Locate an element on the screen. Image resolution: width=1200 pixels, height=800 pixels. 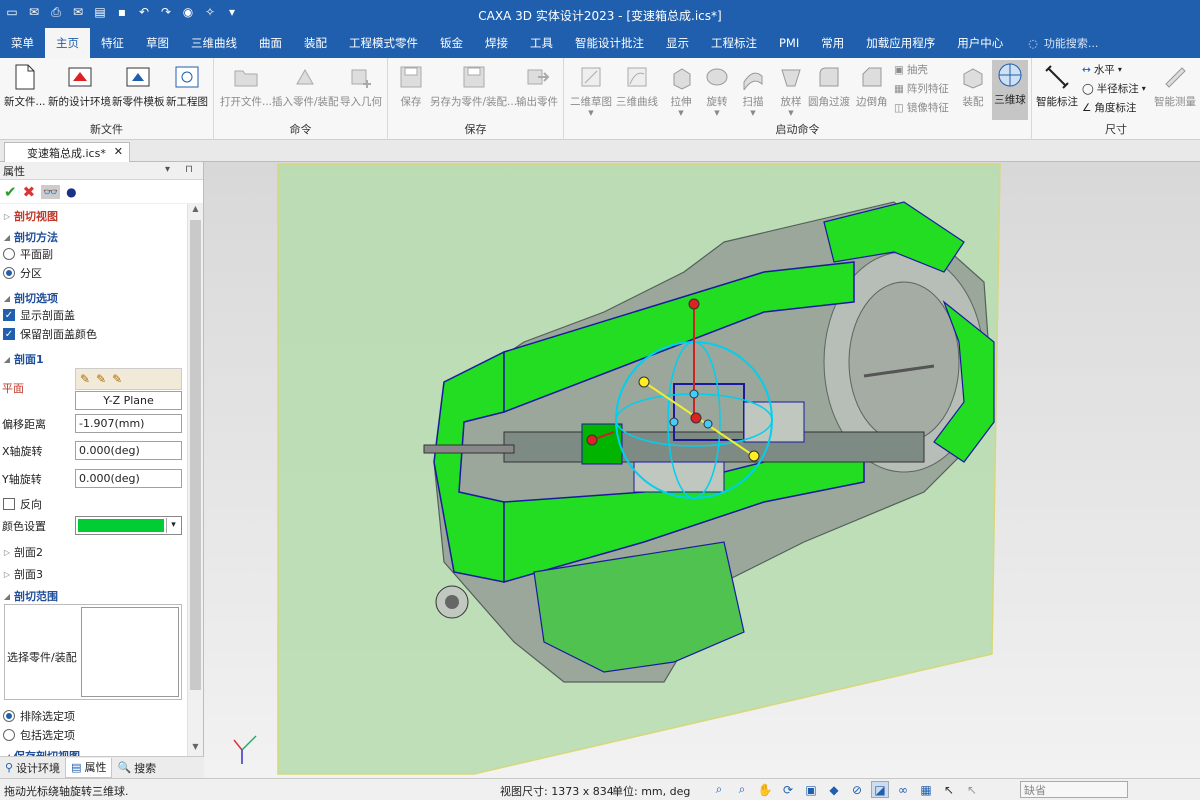
new-part-template-button: 新零件模板 is located at coordinates (138, 85).